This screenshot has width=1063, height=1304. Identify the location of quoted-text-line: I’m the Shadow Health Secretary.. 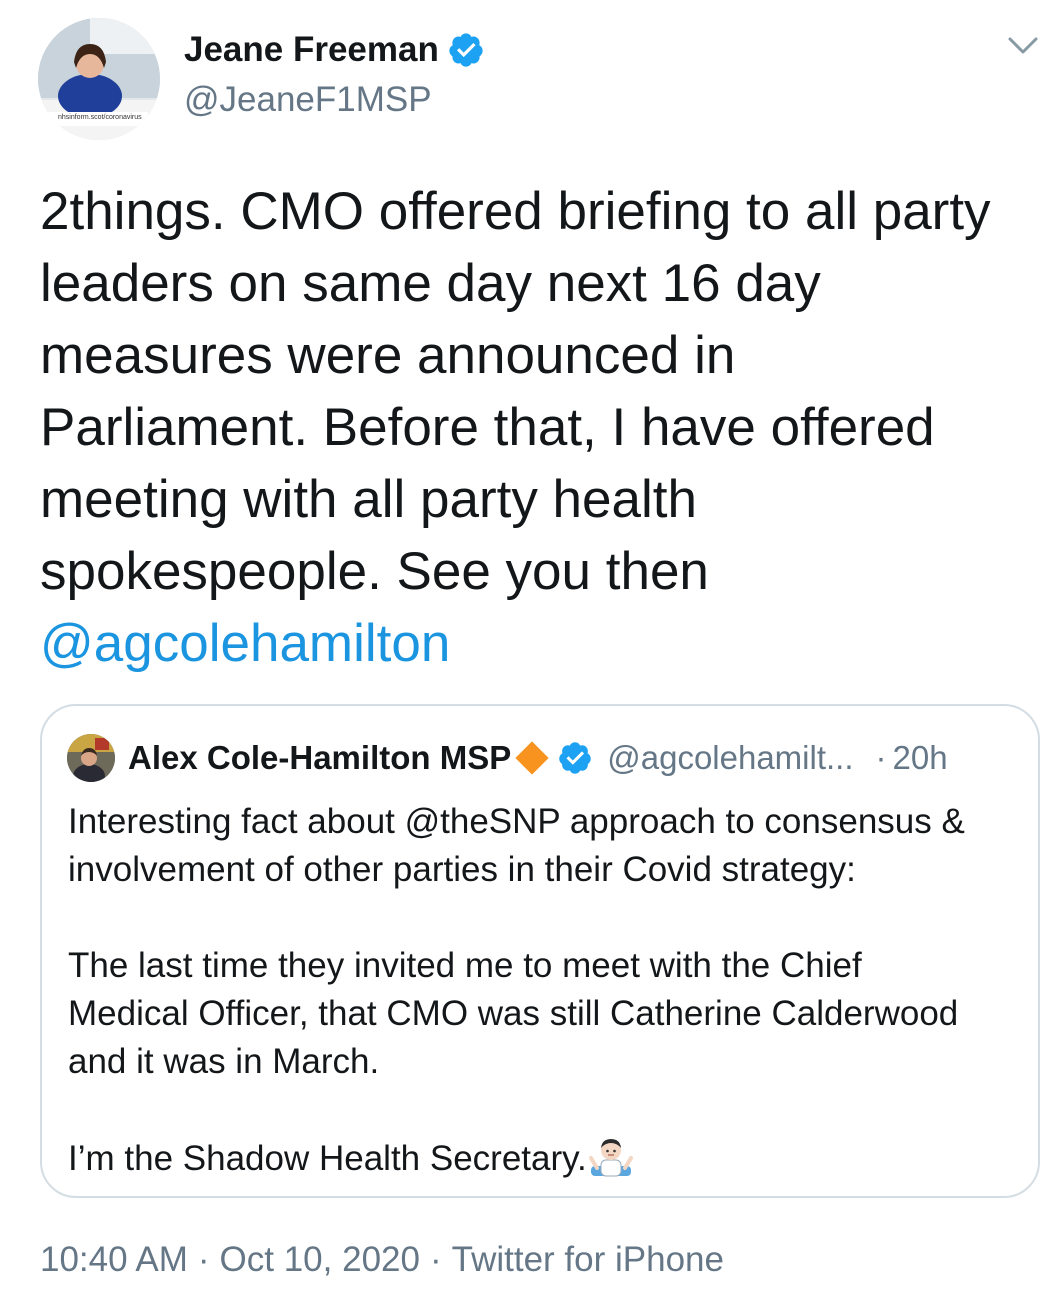
(327, 1158).